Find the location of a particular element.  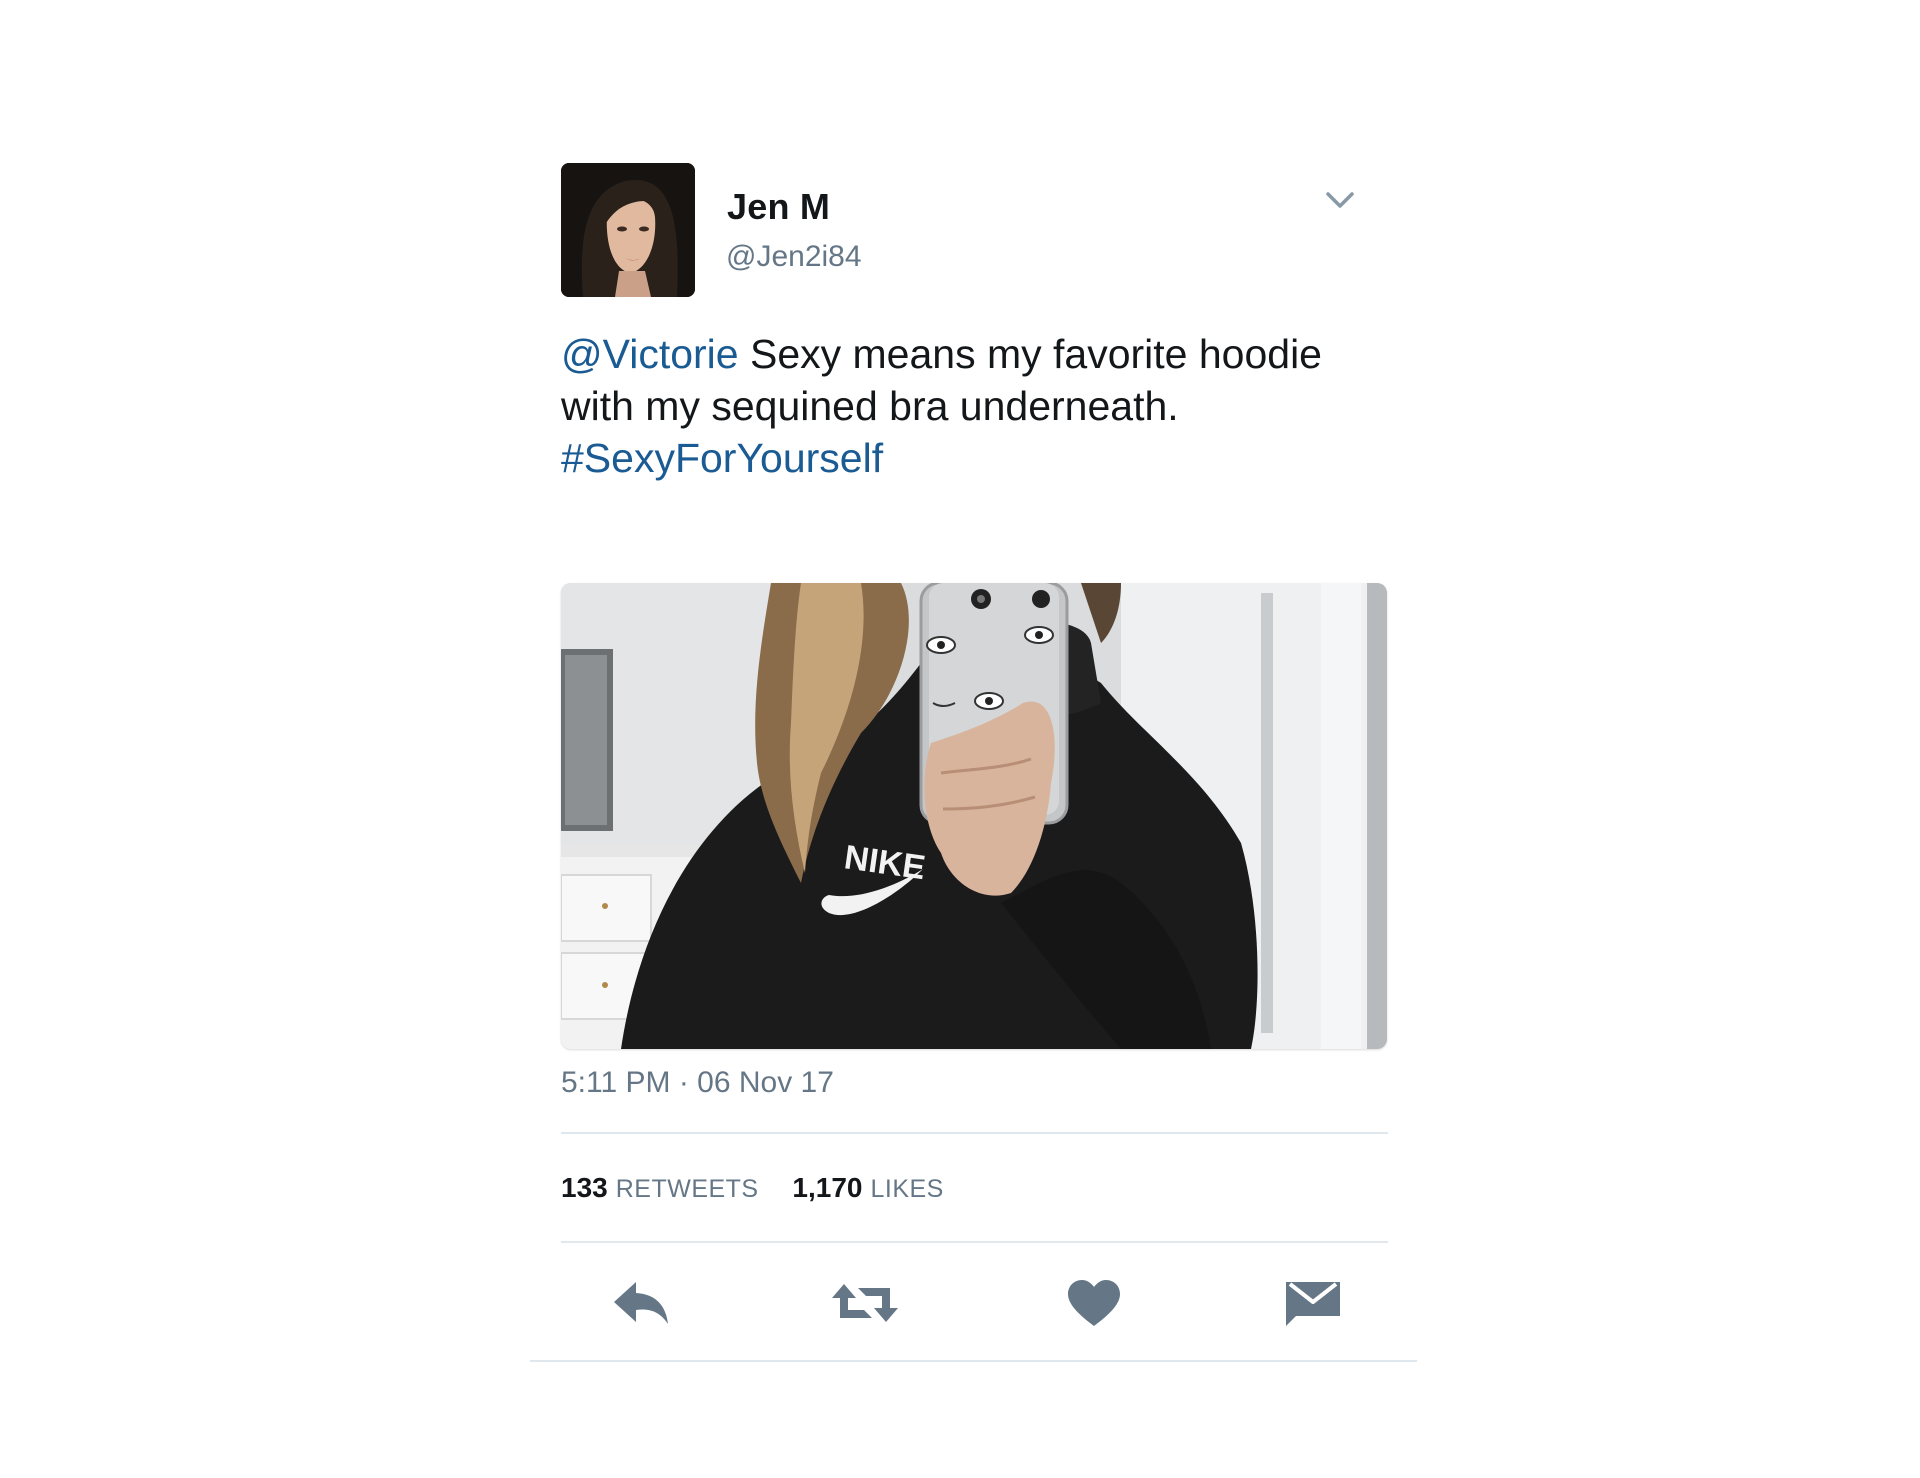

hashtag-link: #SexyForYourself is located at coordinates (722, 458).